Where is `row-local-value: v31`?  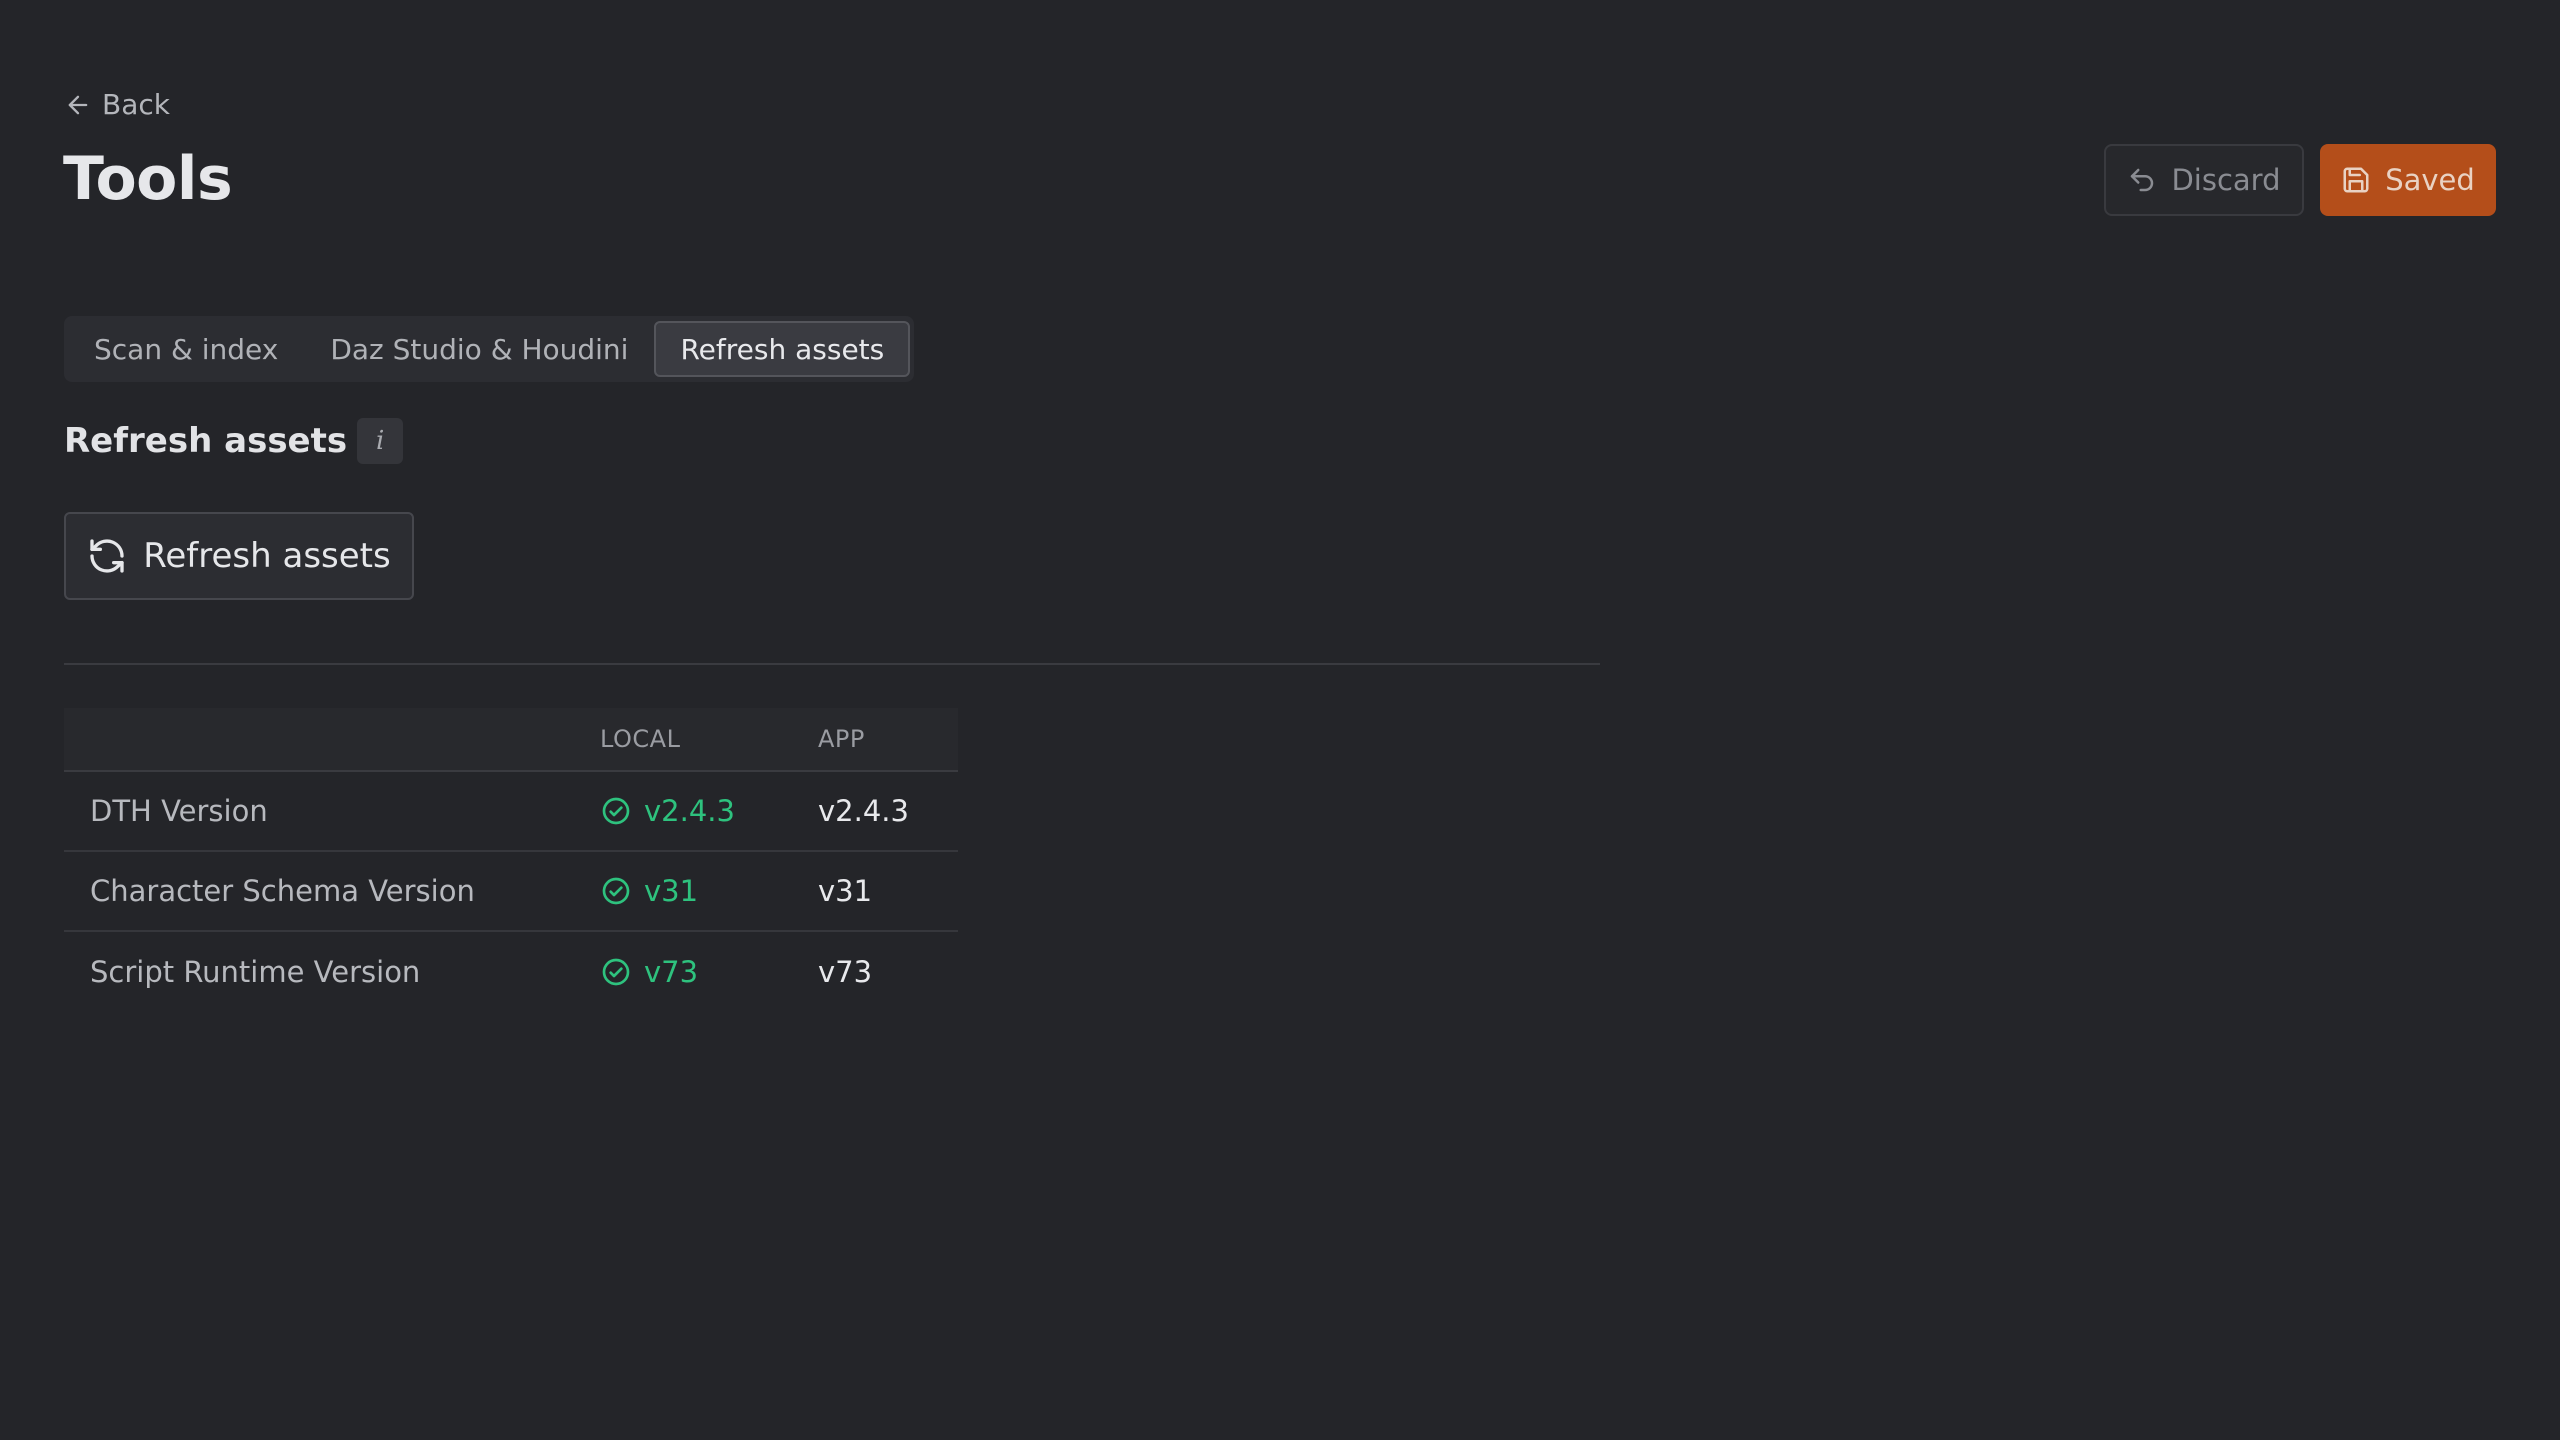 row-local-value: v31 is located at coordinates (671, 891).